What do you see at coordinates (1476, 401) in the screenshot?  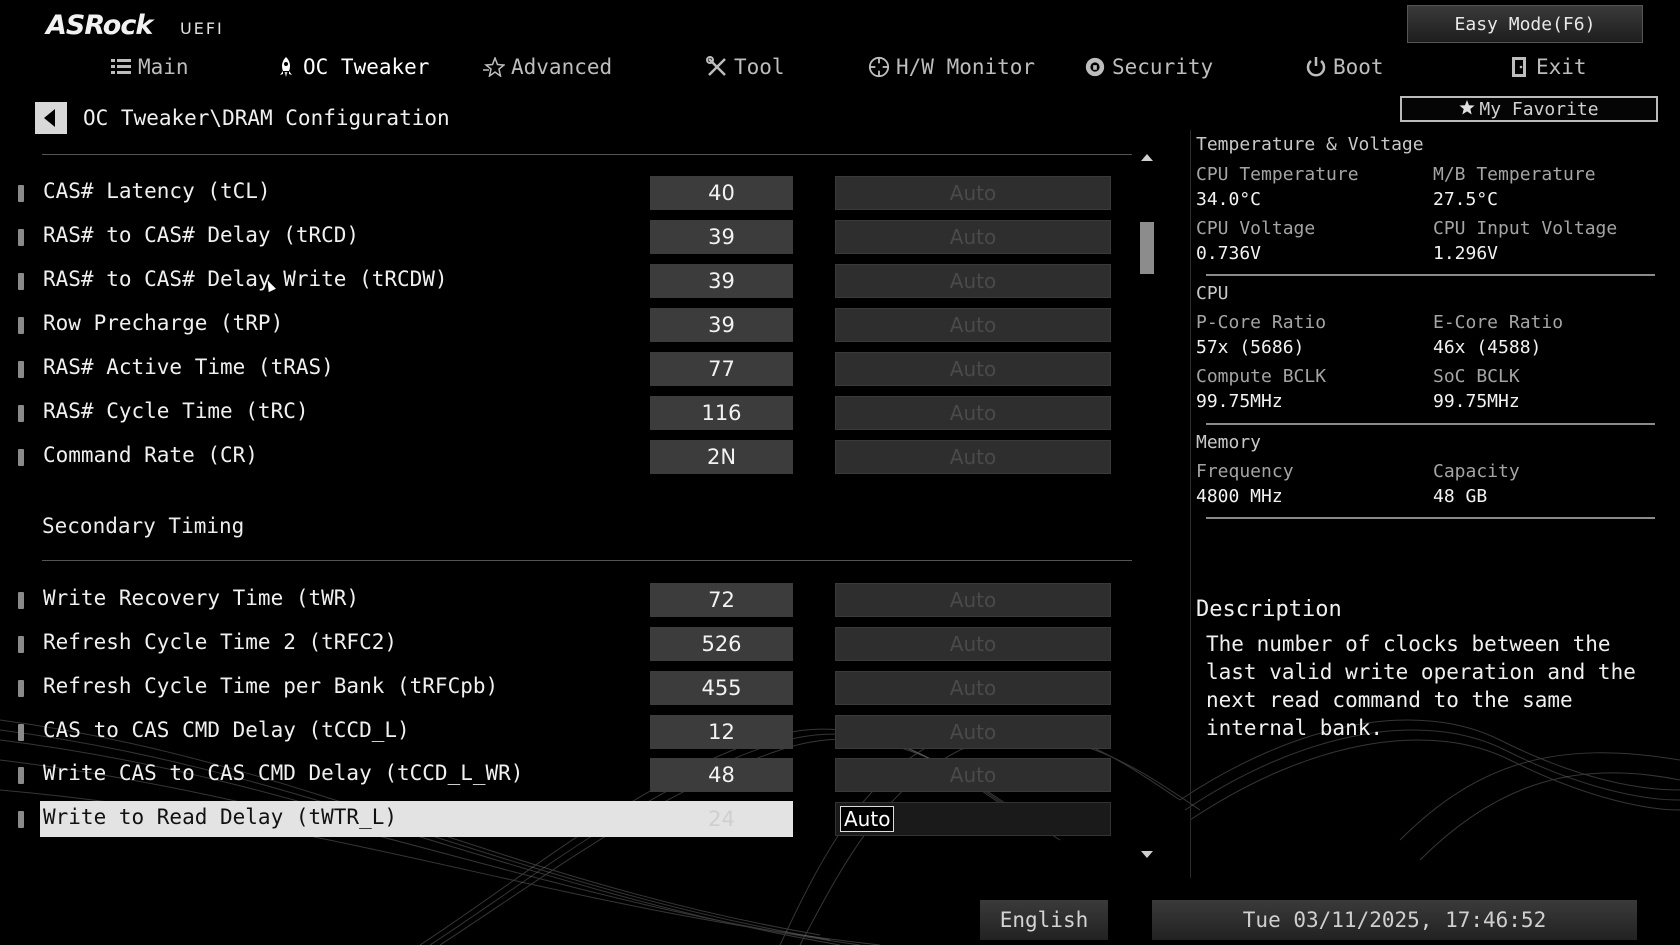 I see `soc-bclk-value: 99.75MHz` at bounding box center [1476, 401].